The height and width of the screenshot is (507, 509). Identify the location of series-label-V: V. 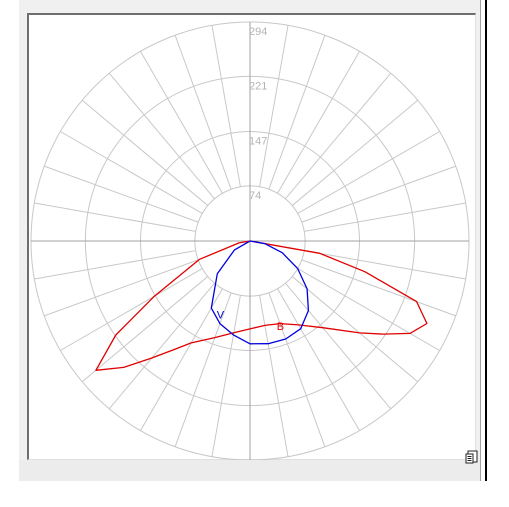
(221, 316).